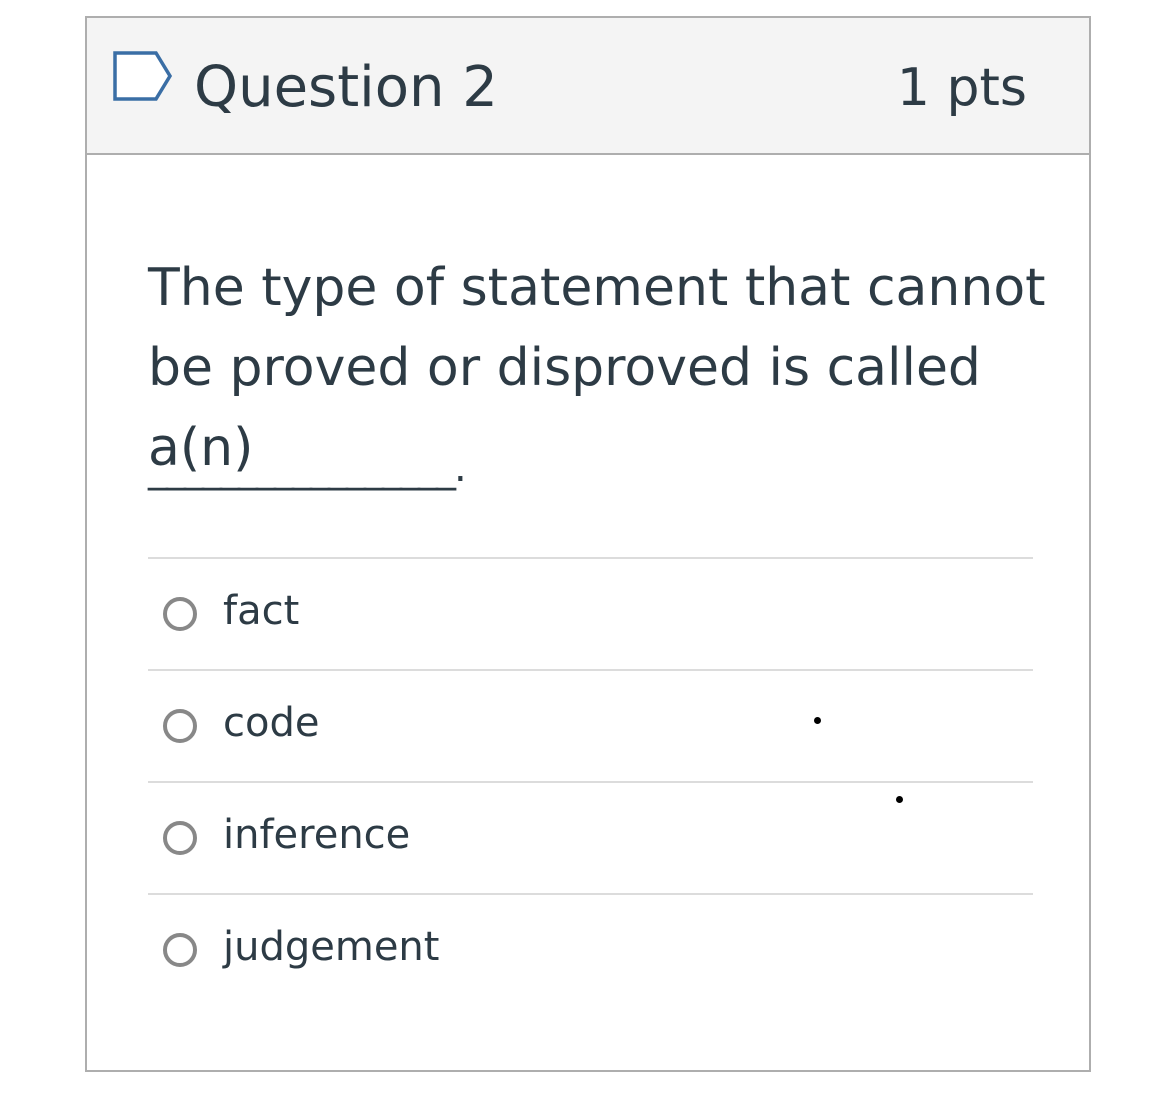 Image resolution: width=1157 pixels, height=1094 pixels. Describe the element at coordinates (271, 723) in the screenshot. I see `answer-label: code` at that location.